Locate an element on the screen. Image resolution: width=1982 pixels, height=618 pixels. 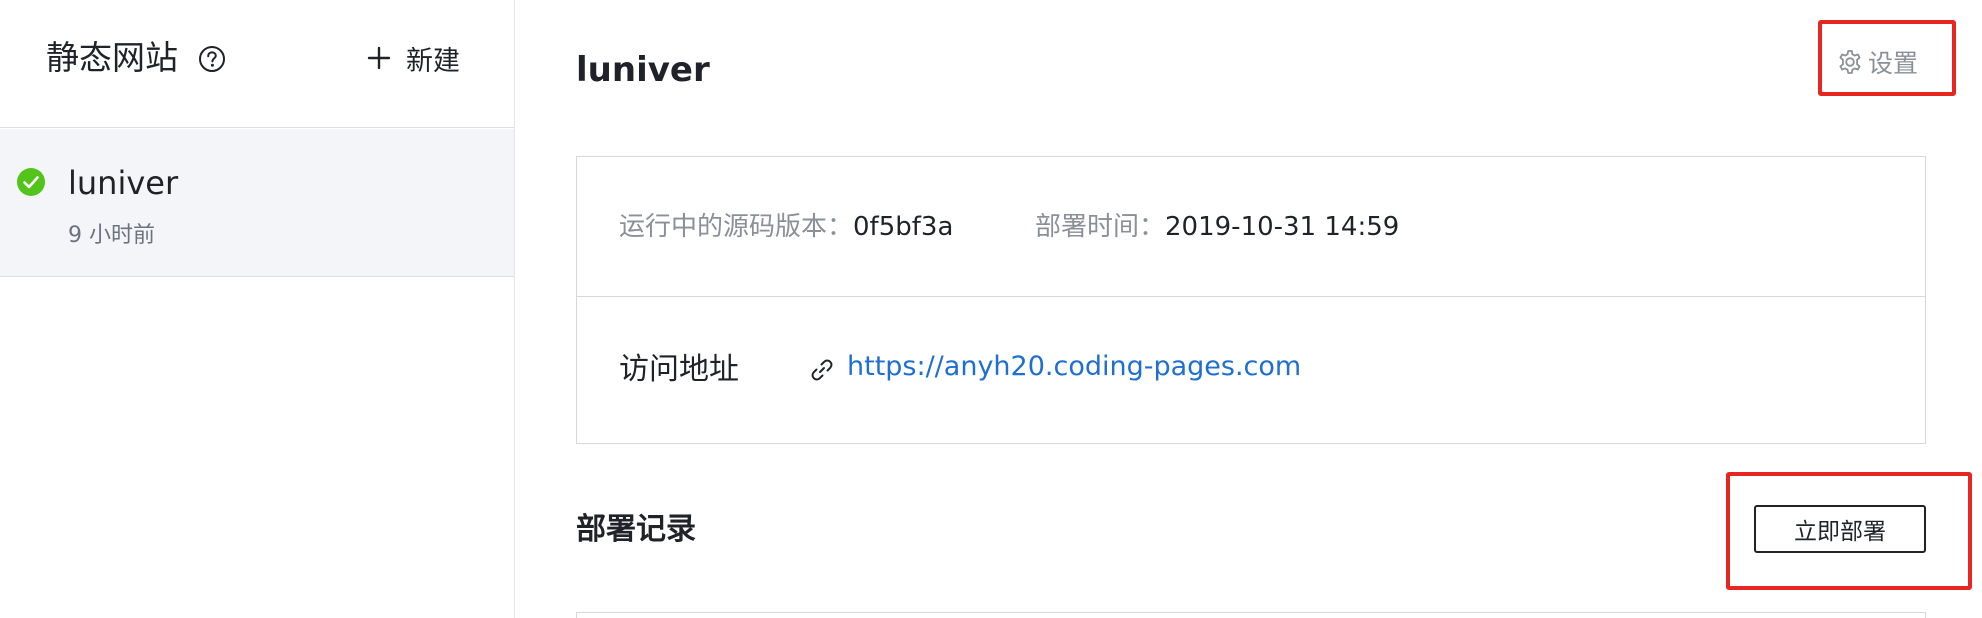
settings-button: 设置 is located at coordinates (1877, 62).